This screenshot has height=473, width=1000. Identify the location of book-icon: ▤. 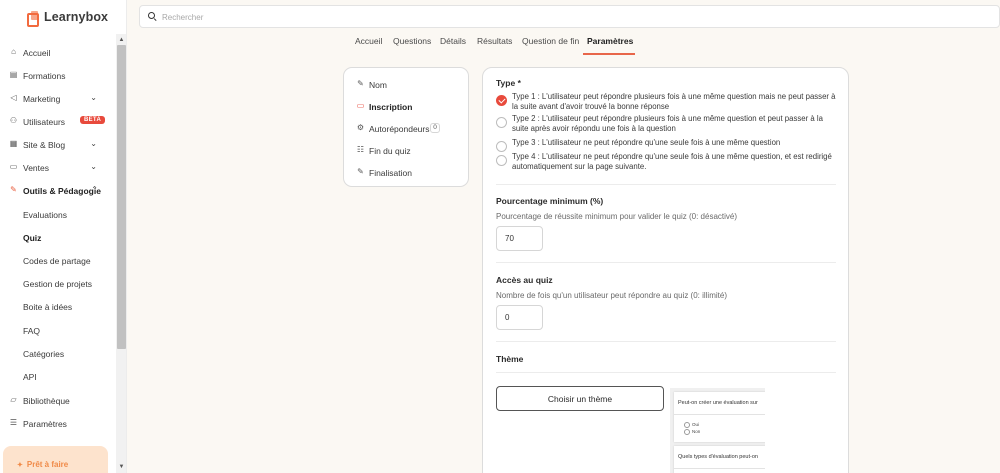
(13, 74).